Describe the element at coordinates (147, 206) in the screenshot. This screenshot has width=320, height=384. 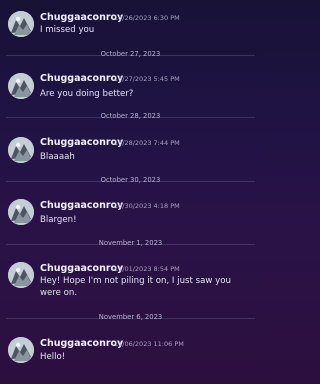
I see `message-timestamp: 10/30/2023 4:18 PM` at that location.